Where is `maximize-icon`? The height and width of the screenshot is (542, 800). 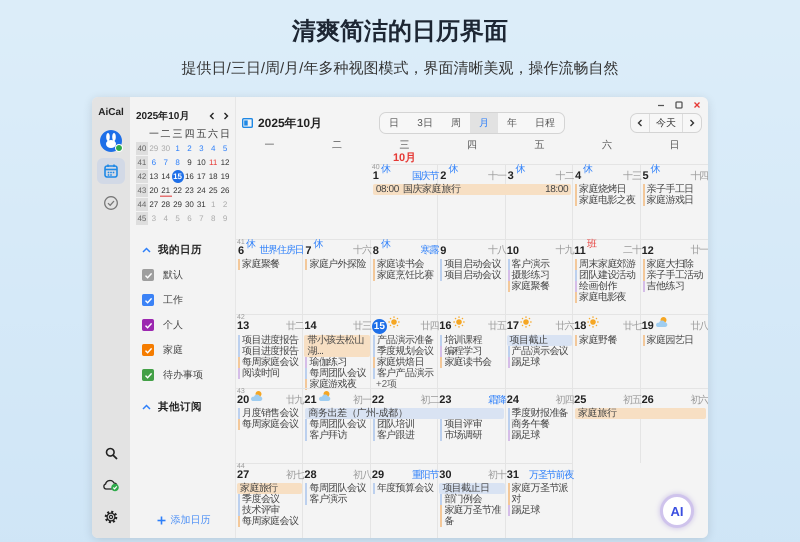
maximize-icon is located at coordinates (679, 105).